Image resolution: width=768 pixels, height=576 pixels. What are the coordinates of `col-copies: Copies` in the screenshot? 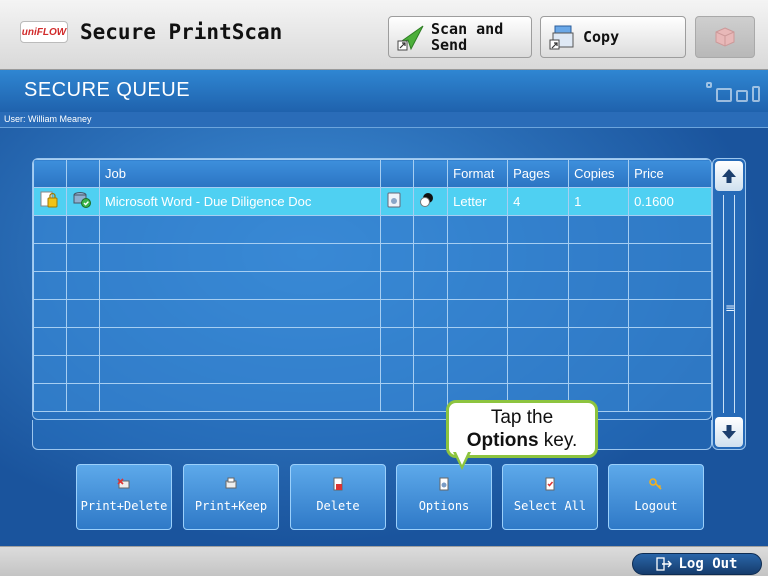 It's located at (599, 173).